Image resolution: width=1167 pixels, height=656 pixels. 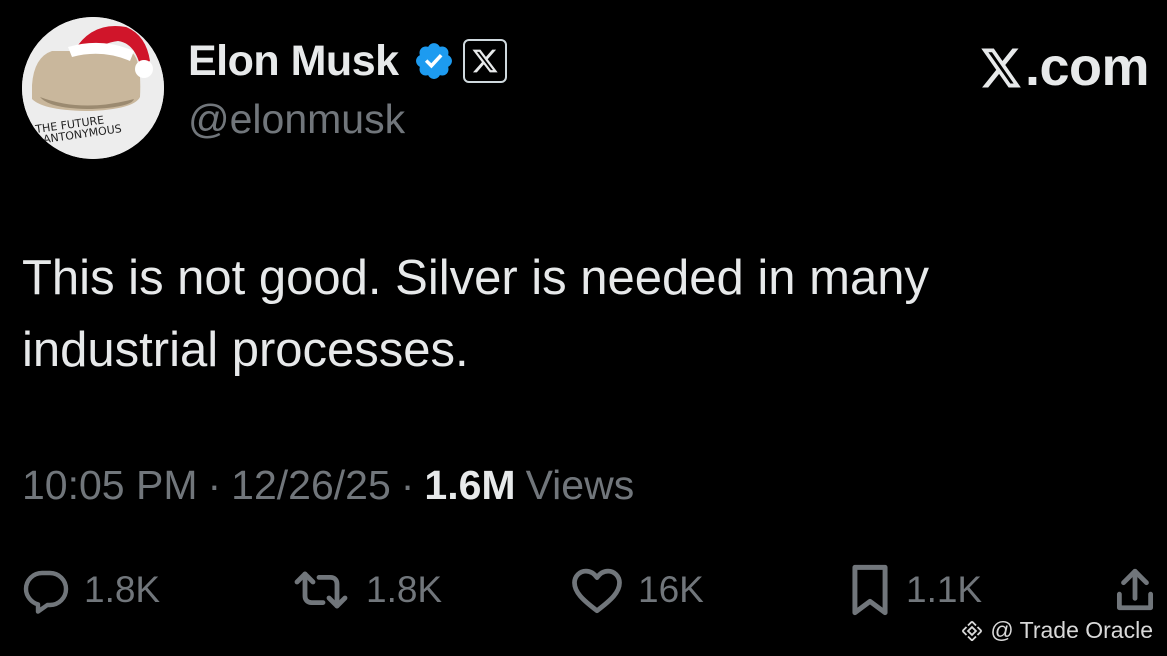 I want to click on views-label: Views, so click(x=580, y=485).